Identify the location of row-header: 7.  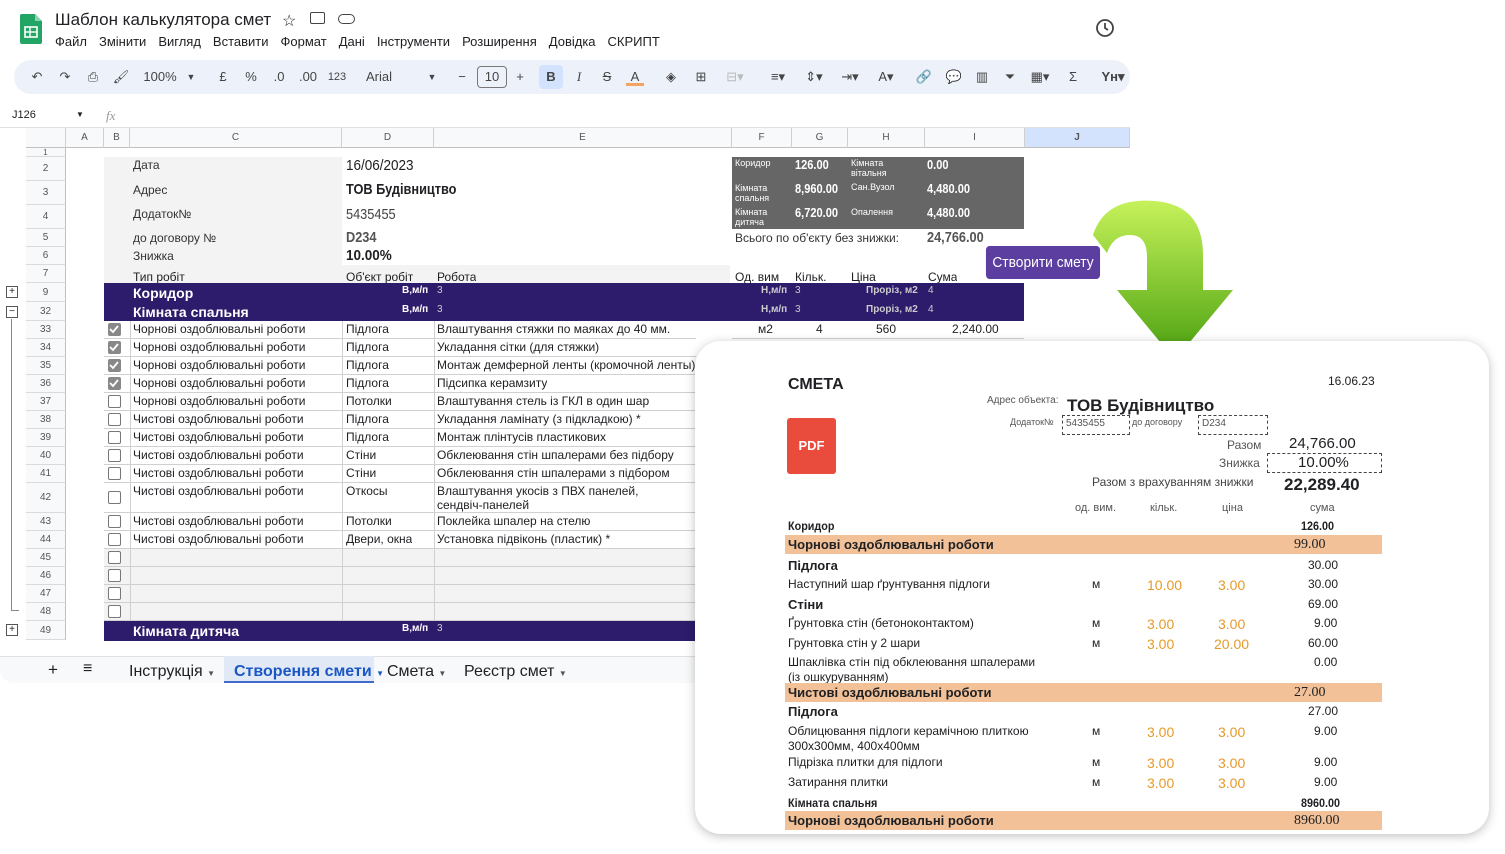
(46, 274).